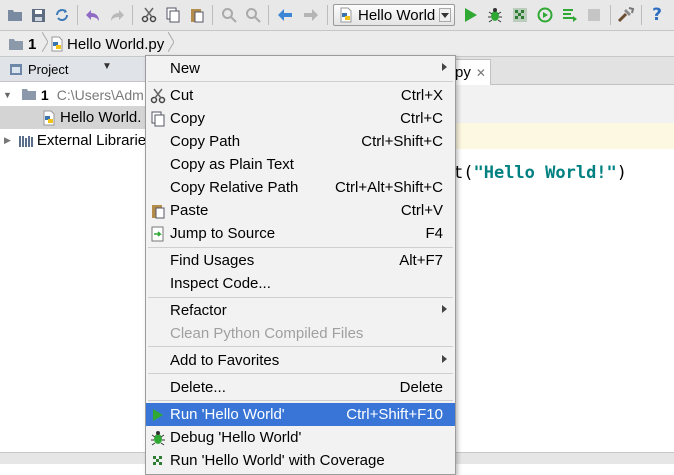 The width and height of the screenshot is (674, 475). Describe the element at coordinates (421, 387) in the screenshot. I see `menu-item-delete-shortcut: Delete` at that location.